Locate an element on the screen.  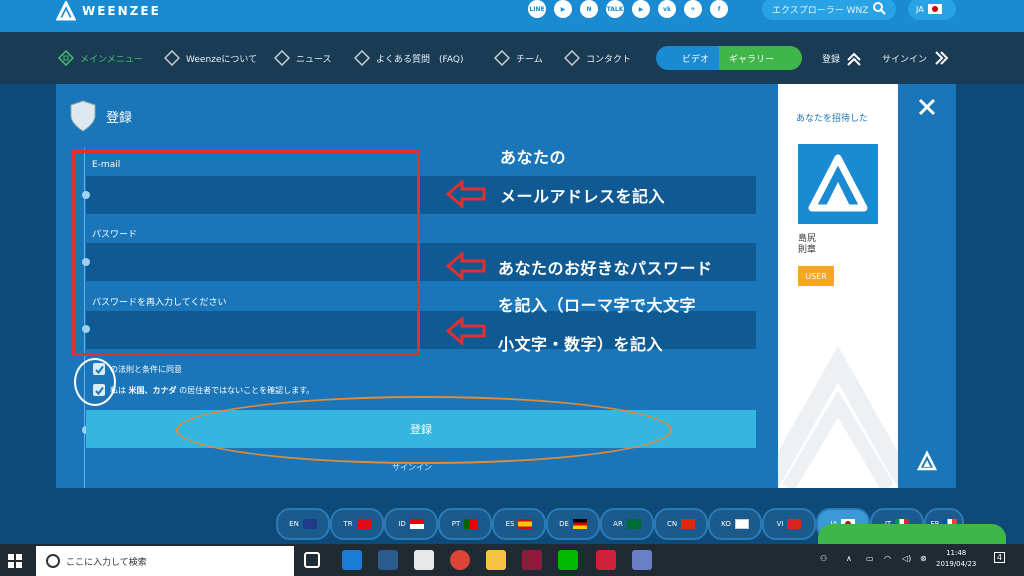
nav-faq: よくある質問 (FAQ) is located at coordinates (408, 58).